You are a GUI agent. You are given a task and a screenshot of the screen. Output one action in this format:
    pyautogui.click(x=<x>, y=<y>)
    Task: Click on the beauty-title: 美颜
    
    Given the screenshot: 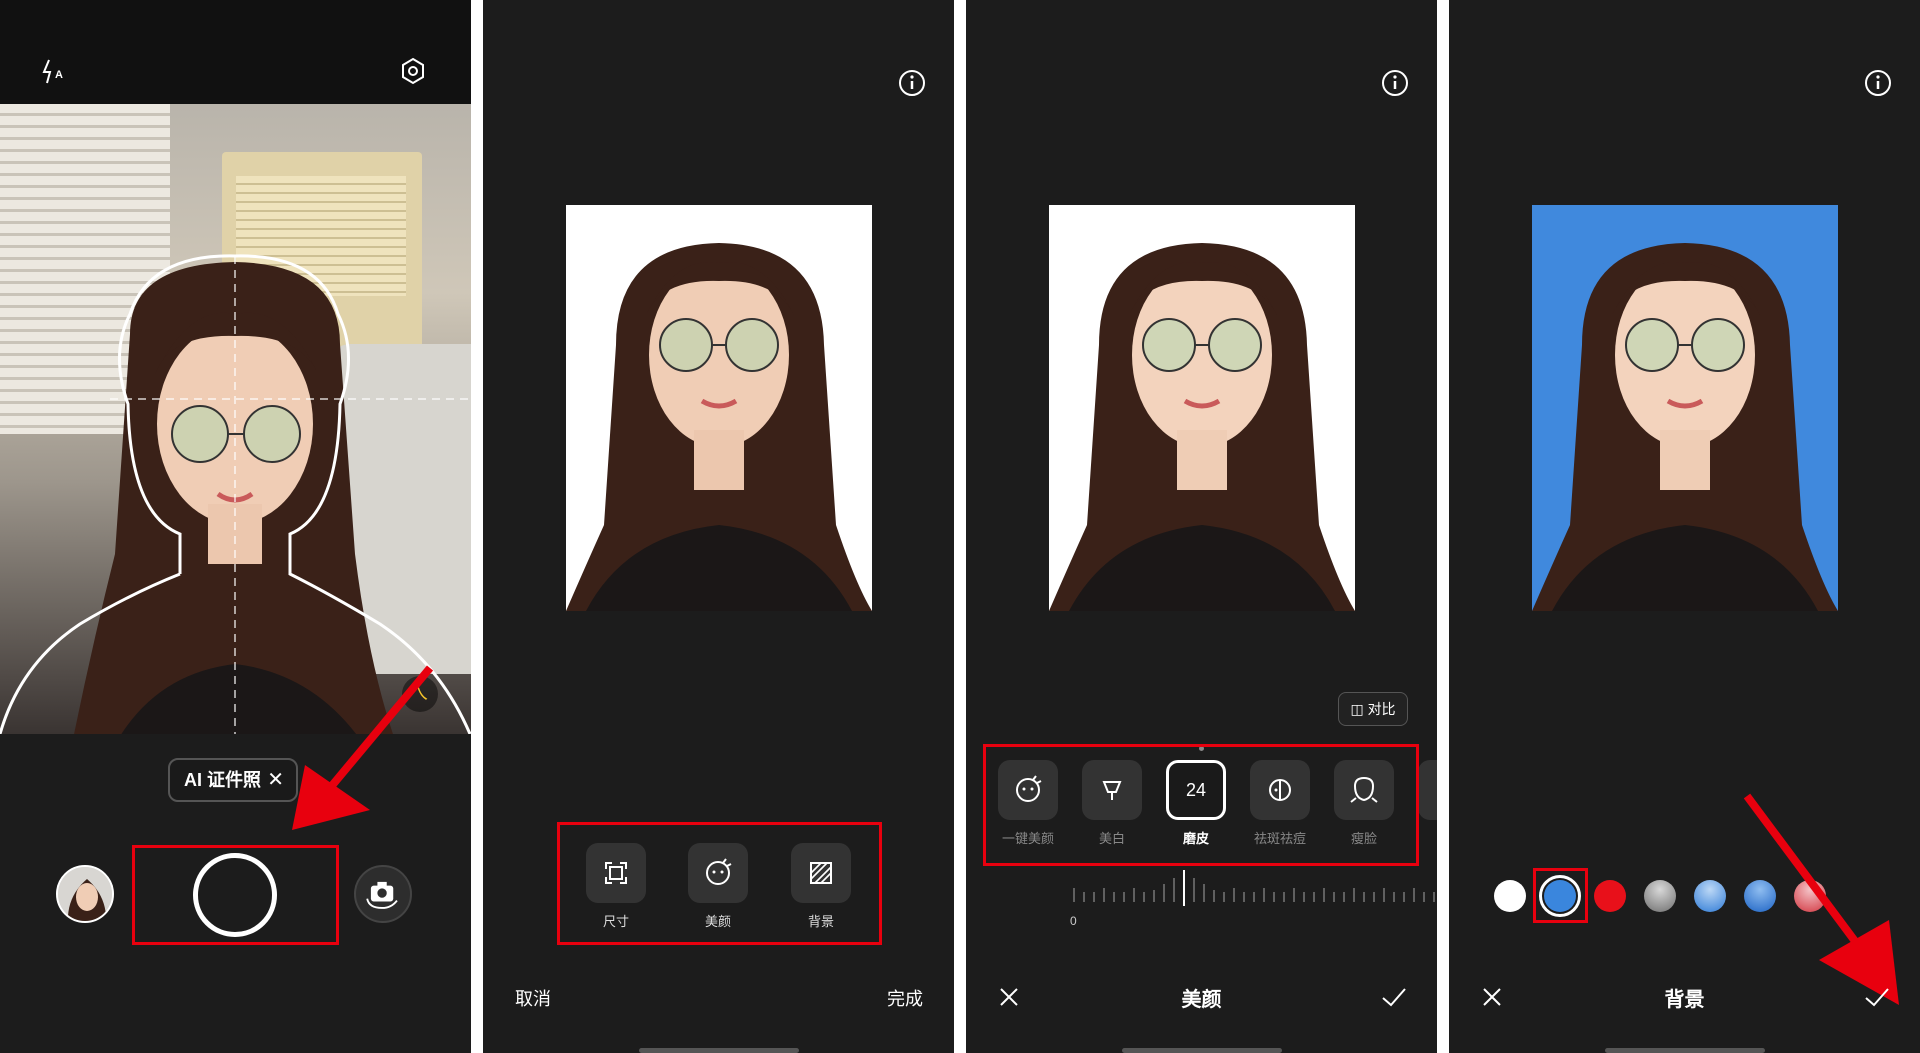 What is the action you would take?
    pyautogui.click(x=1201, y=1000)
    